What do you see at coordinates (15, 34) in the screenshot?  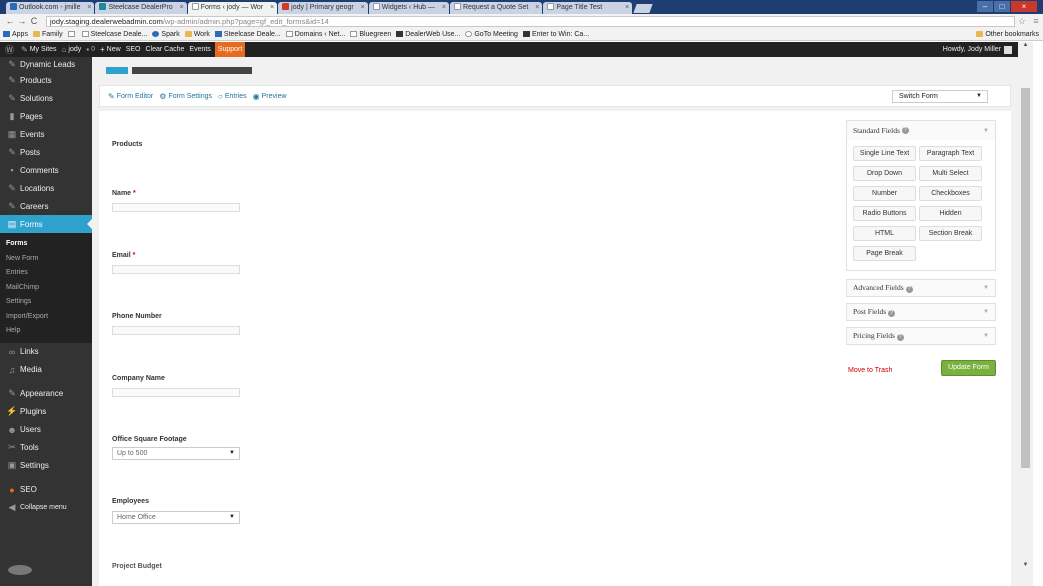 I see `bookmark-apps: Apps` at bounding box center [15, 34].